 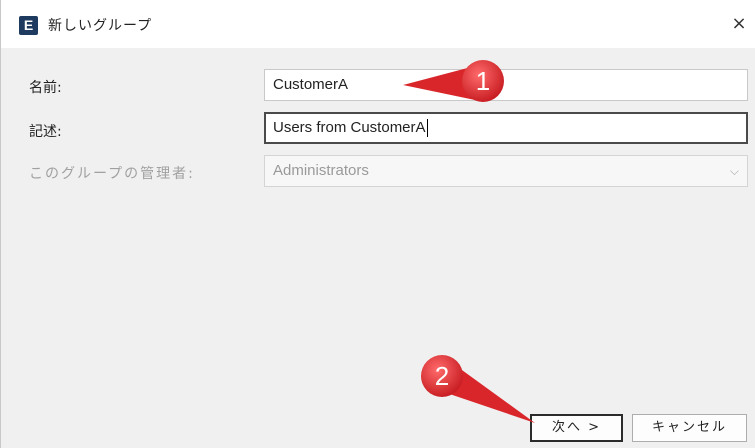 I want to click on manager-select-value: Administrators, so click(x=321, y=170).